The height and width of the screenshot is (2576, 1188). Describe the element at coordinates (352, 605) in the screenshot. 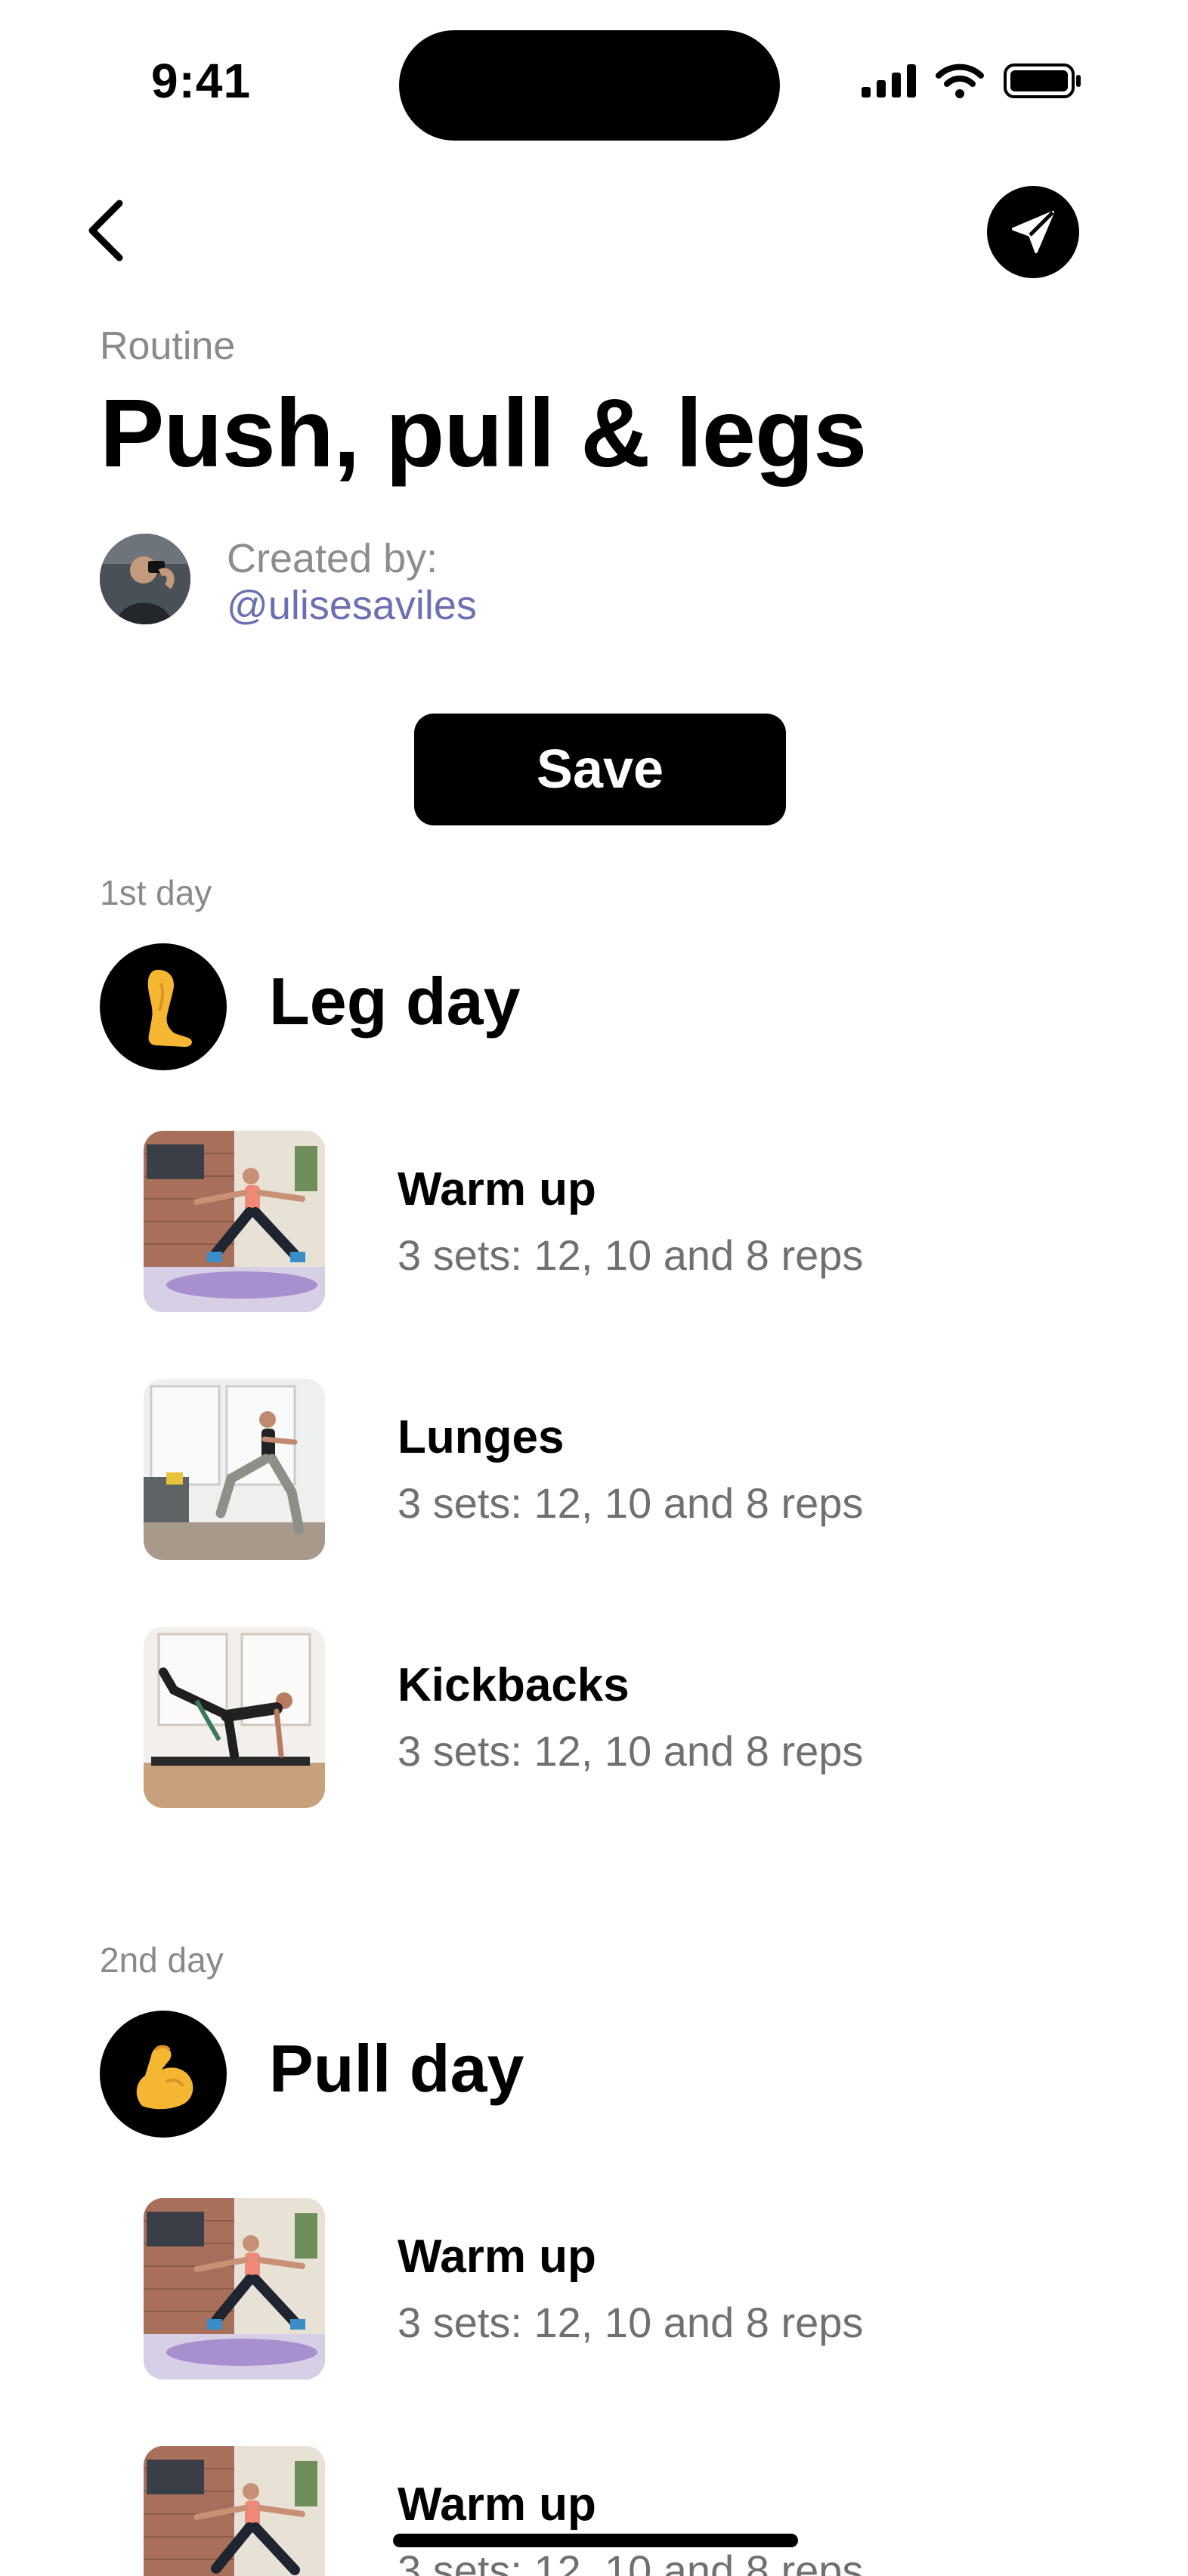

I see `creator-handle-link: @ulisesaviles` at that location.